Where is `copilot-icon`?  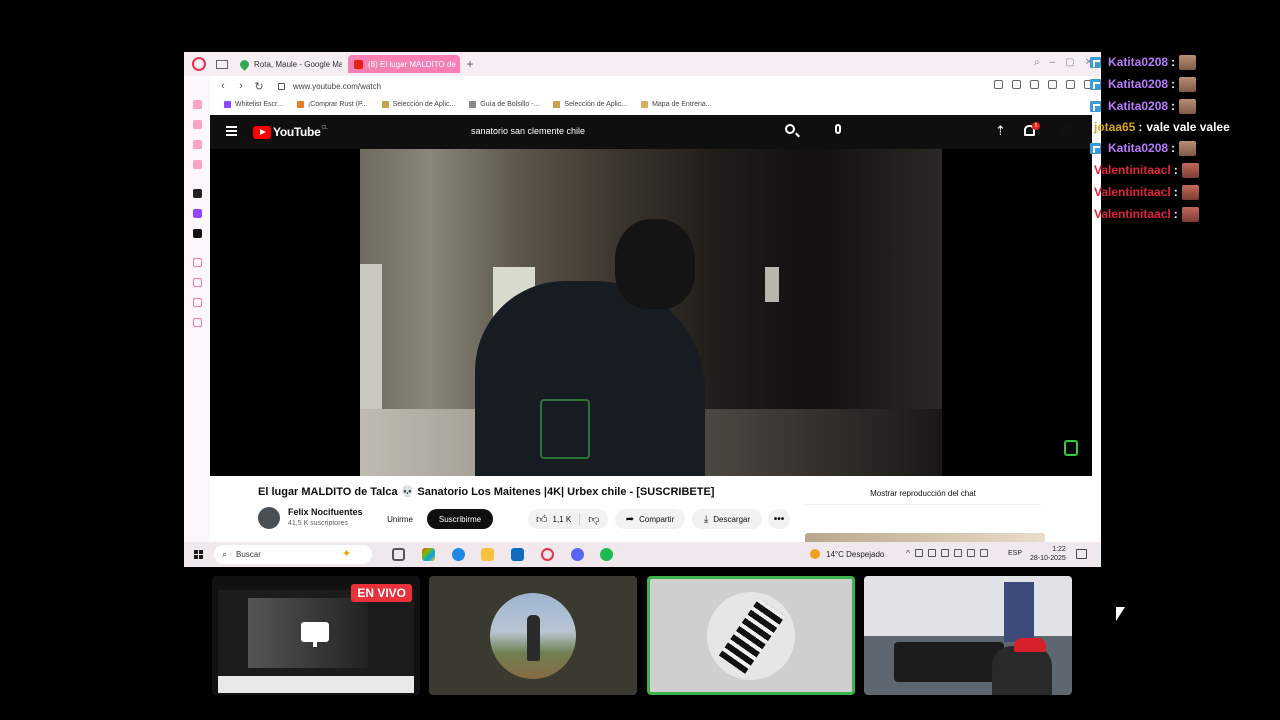 copilot-icon is located at coordinates (428, 554).